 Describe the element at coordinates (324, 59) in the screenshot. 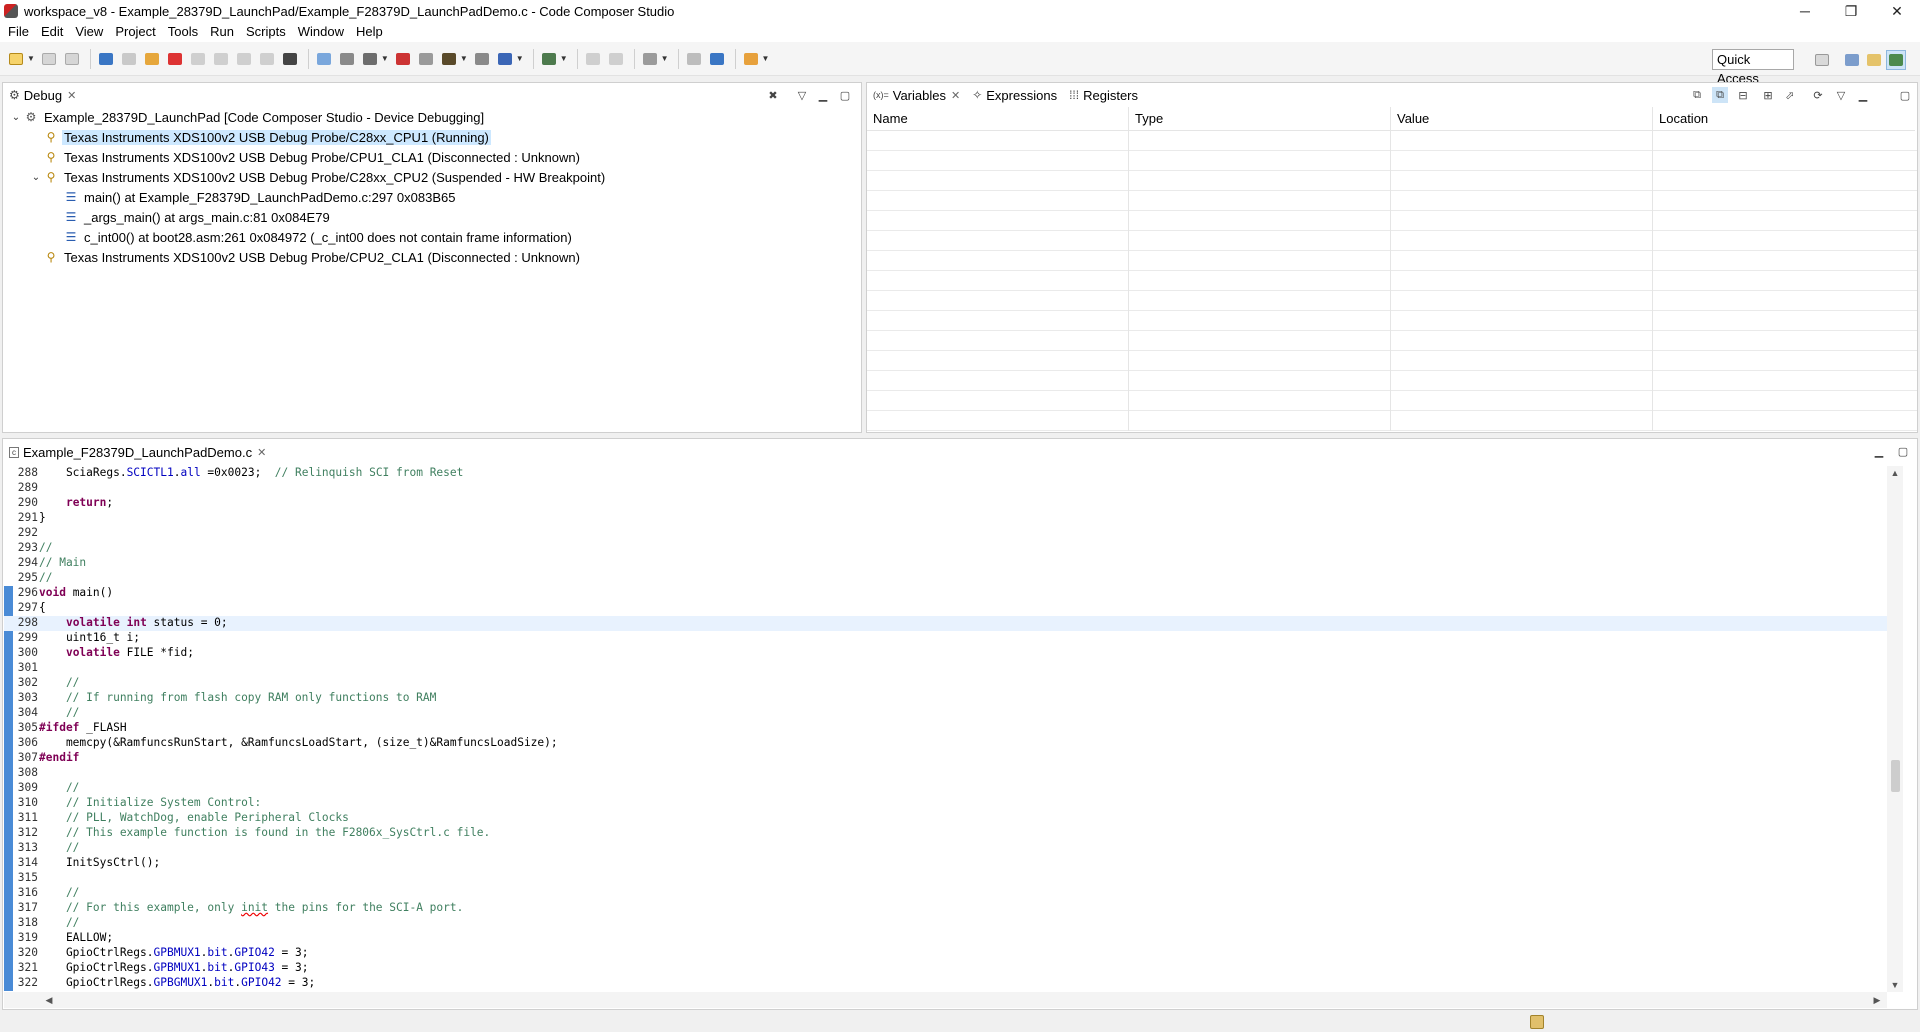

I see `connect-icon` at that location.